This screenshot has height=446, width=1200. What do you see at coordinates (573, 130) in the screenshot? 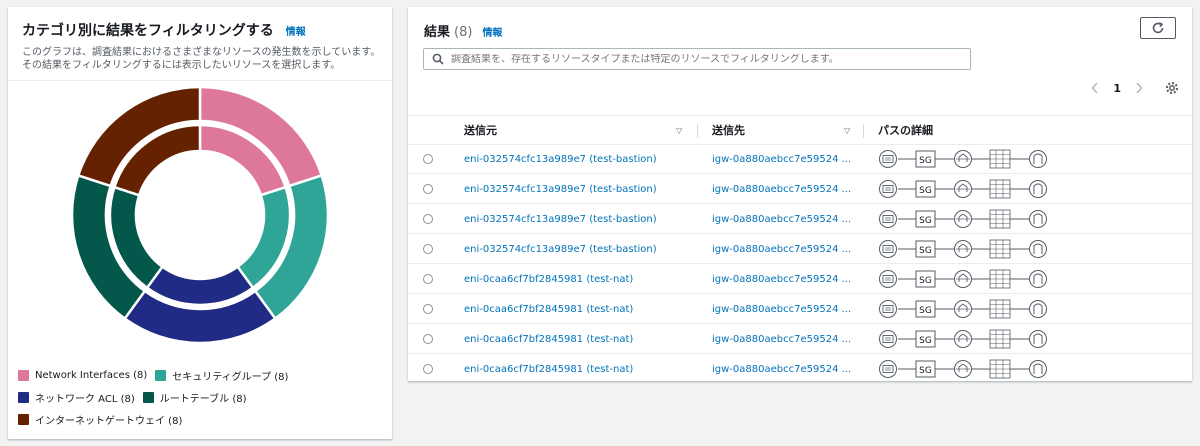
I see `column-header-source: 送信元 ▽` at bounding box center [573, 130].